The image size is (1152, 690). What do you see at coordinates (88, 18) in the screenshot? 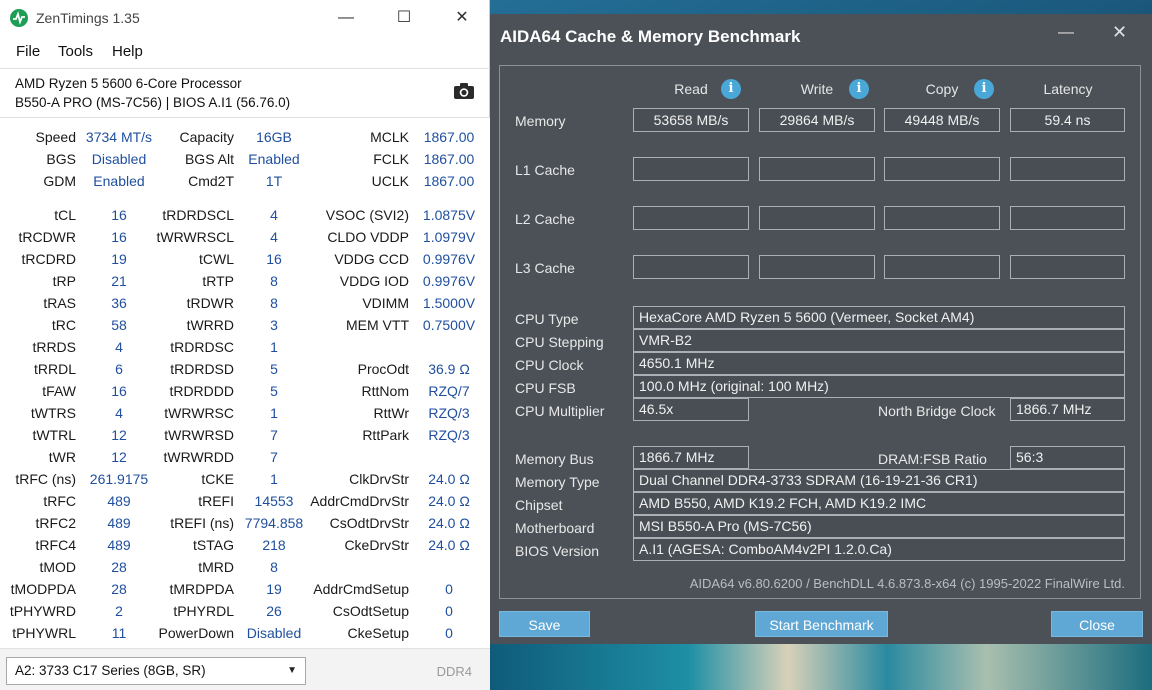
I see `window-title: ZenTimings 1.35` at bounding box center [88, 18].